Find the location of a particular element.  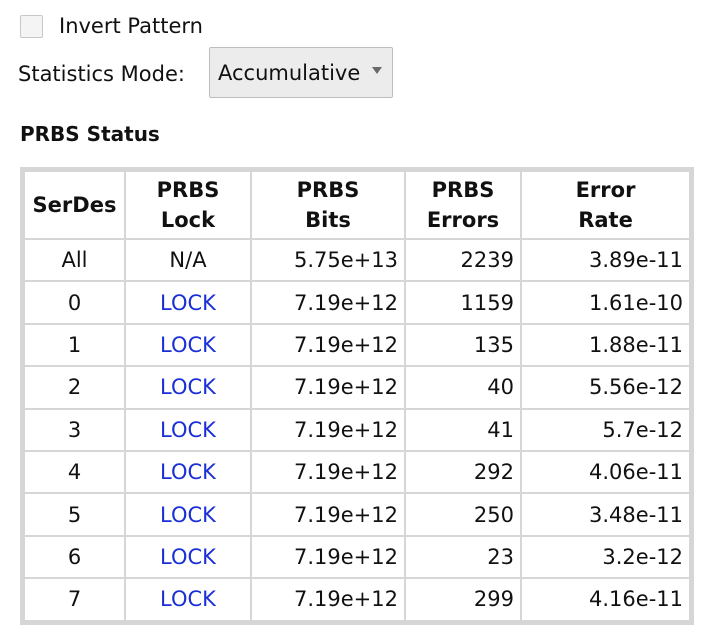

serdes-cell: 4 is located at coordinates (74, 472).